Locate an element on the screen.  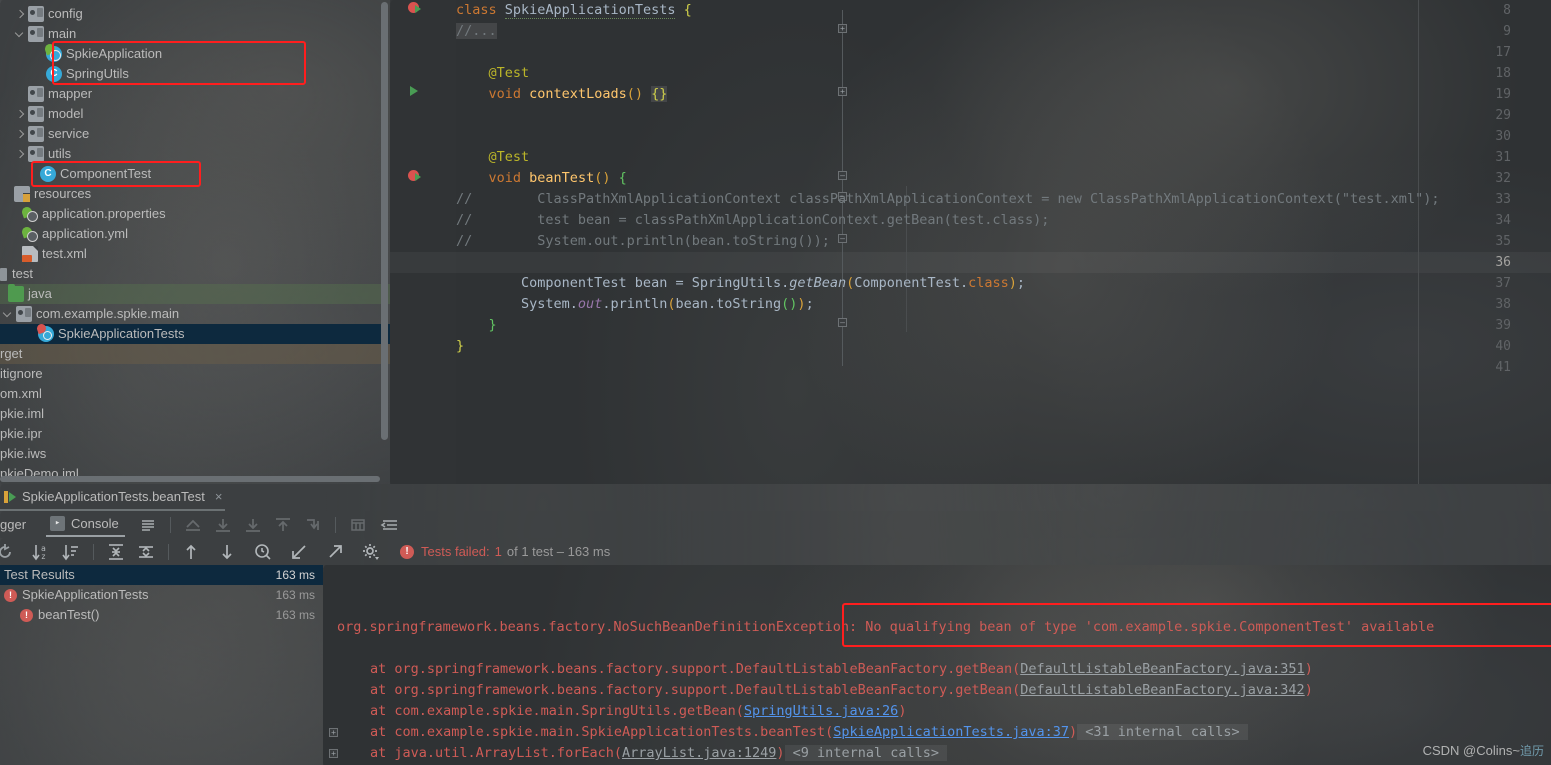
stack-frame-link: ArrayList.java:1249 is located at coordinates (699, 753).